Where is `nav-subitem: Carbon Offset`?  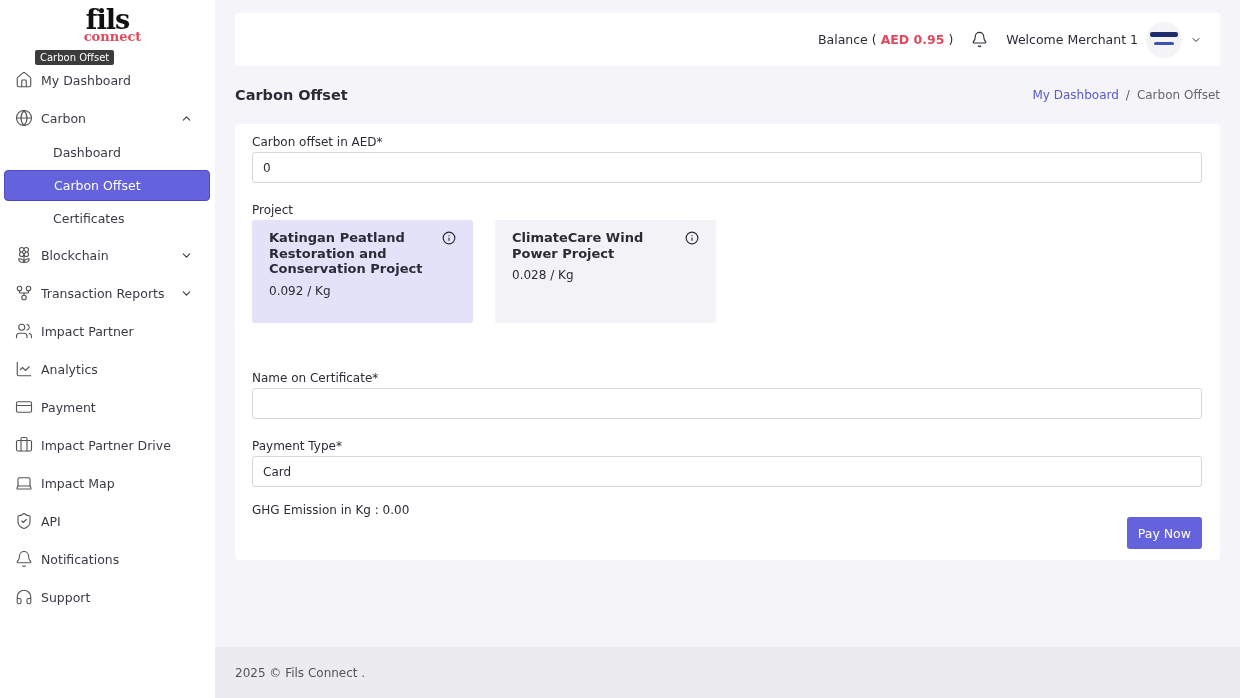
nav-subitem: Carbon Offset is located at coordinates (107, 185).